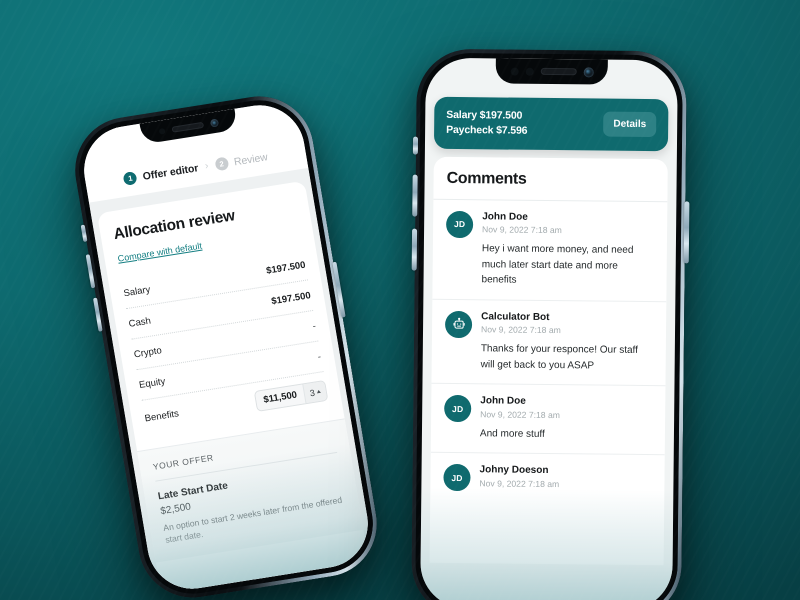  Describe the element at coordinates (137, 291) in the screenshot. I see `allocation-label: Salary` at that location.